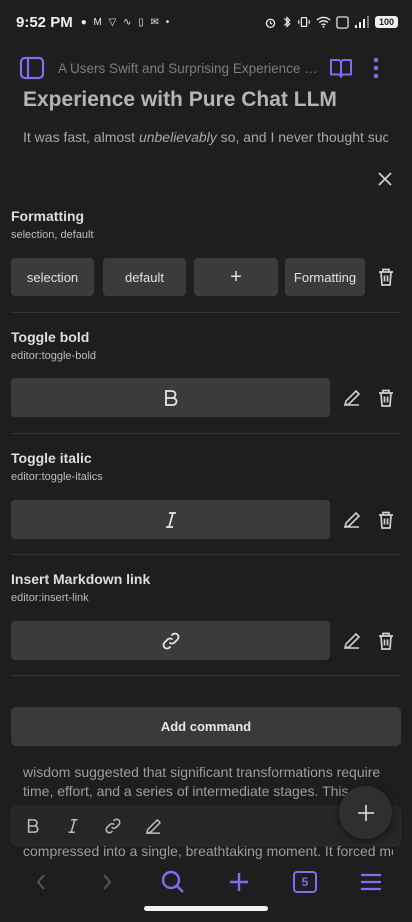 The image size is (412, 922). Describe the element at coordinates (325, 277) in the screenshot. I see `chip-formatting: Formatting` at that location.